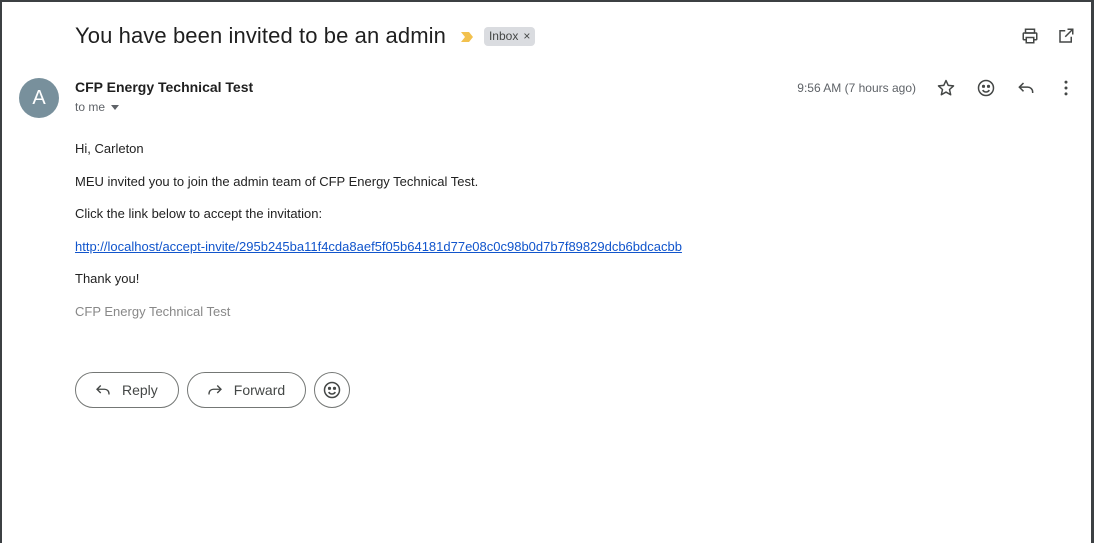  Describe the element at coordinates (856, 88) in the screenshot. I see `message-timestamp: 9:56 AM (7 hours ago)` at that location.